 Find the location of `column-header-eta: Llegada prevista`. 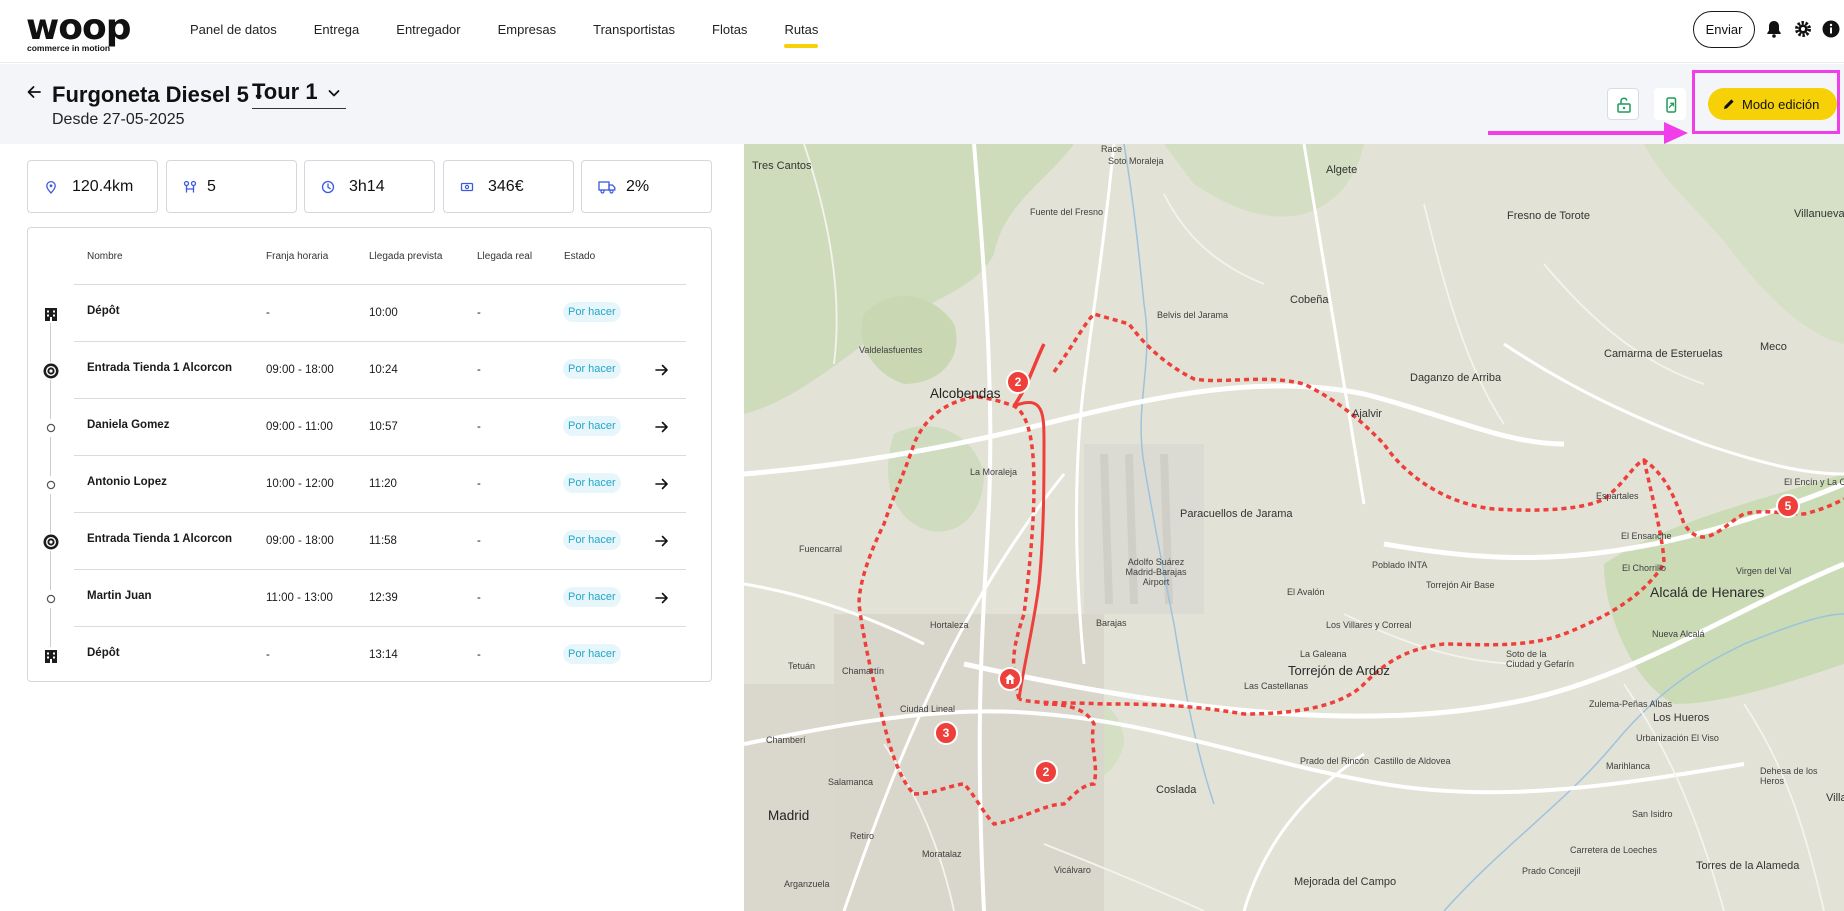

column-header-eta: Llegada prevista is located at coordinates (405, 256).